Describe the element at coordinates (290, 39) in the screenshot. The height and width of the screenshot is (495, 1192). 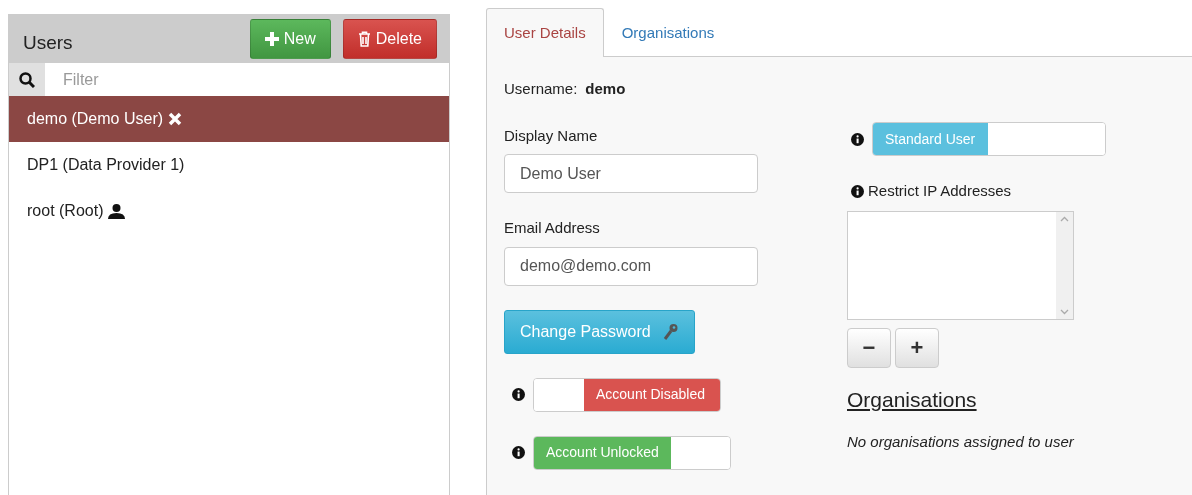
I see `new-button: New` at that location.